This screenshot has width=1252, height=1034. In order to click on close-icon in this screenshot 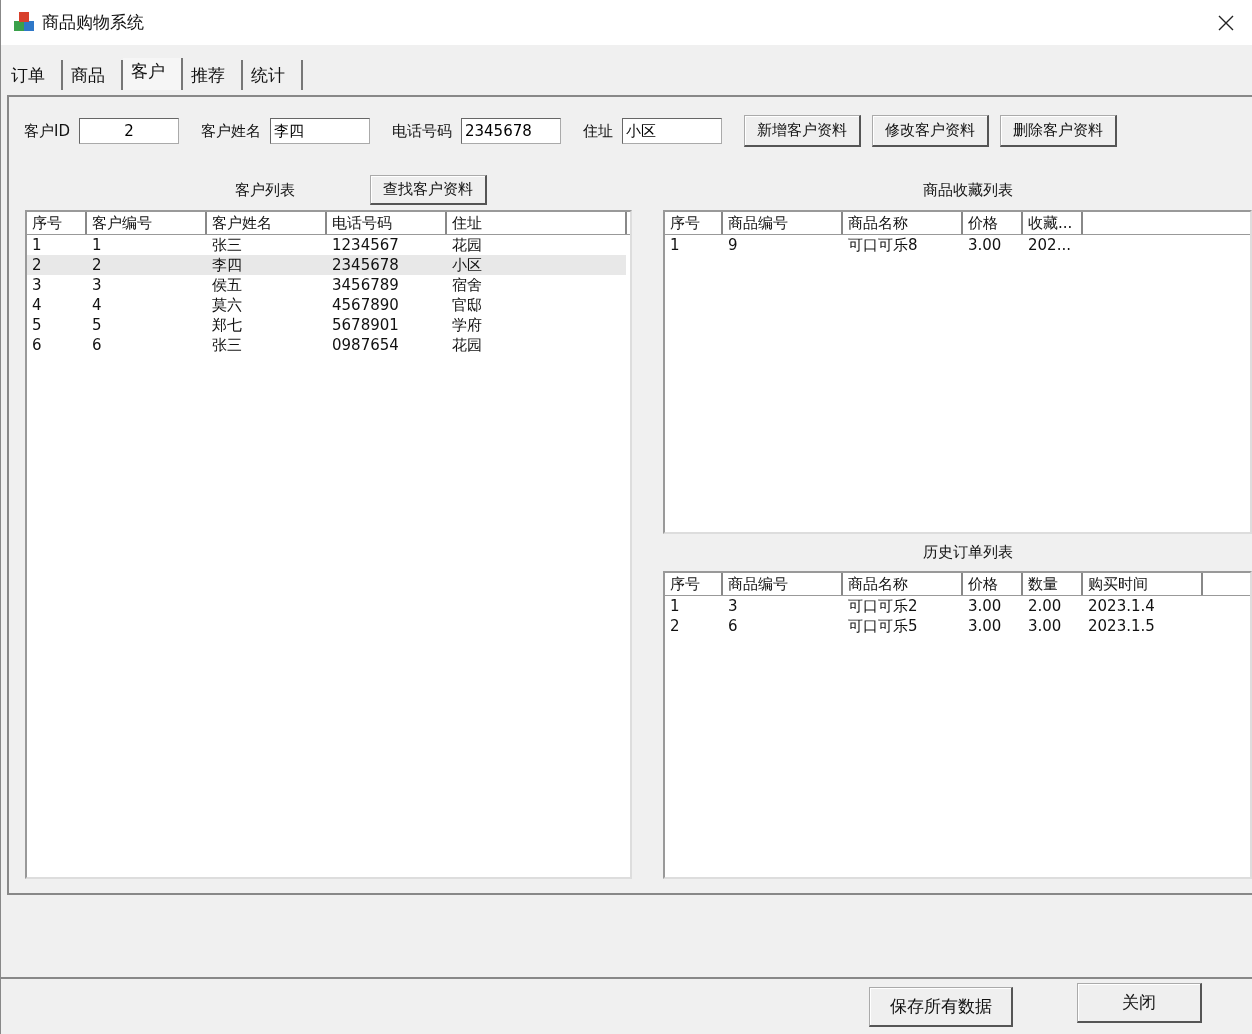, I will do `click(1226, 22)`.